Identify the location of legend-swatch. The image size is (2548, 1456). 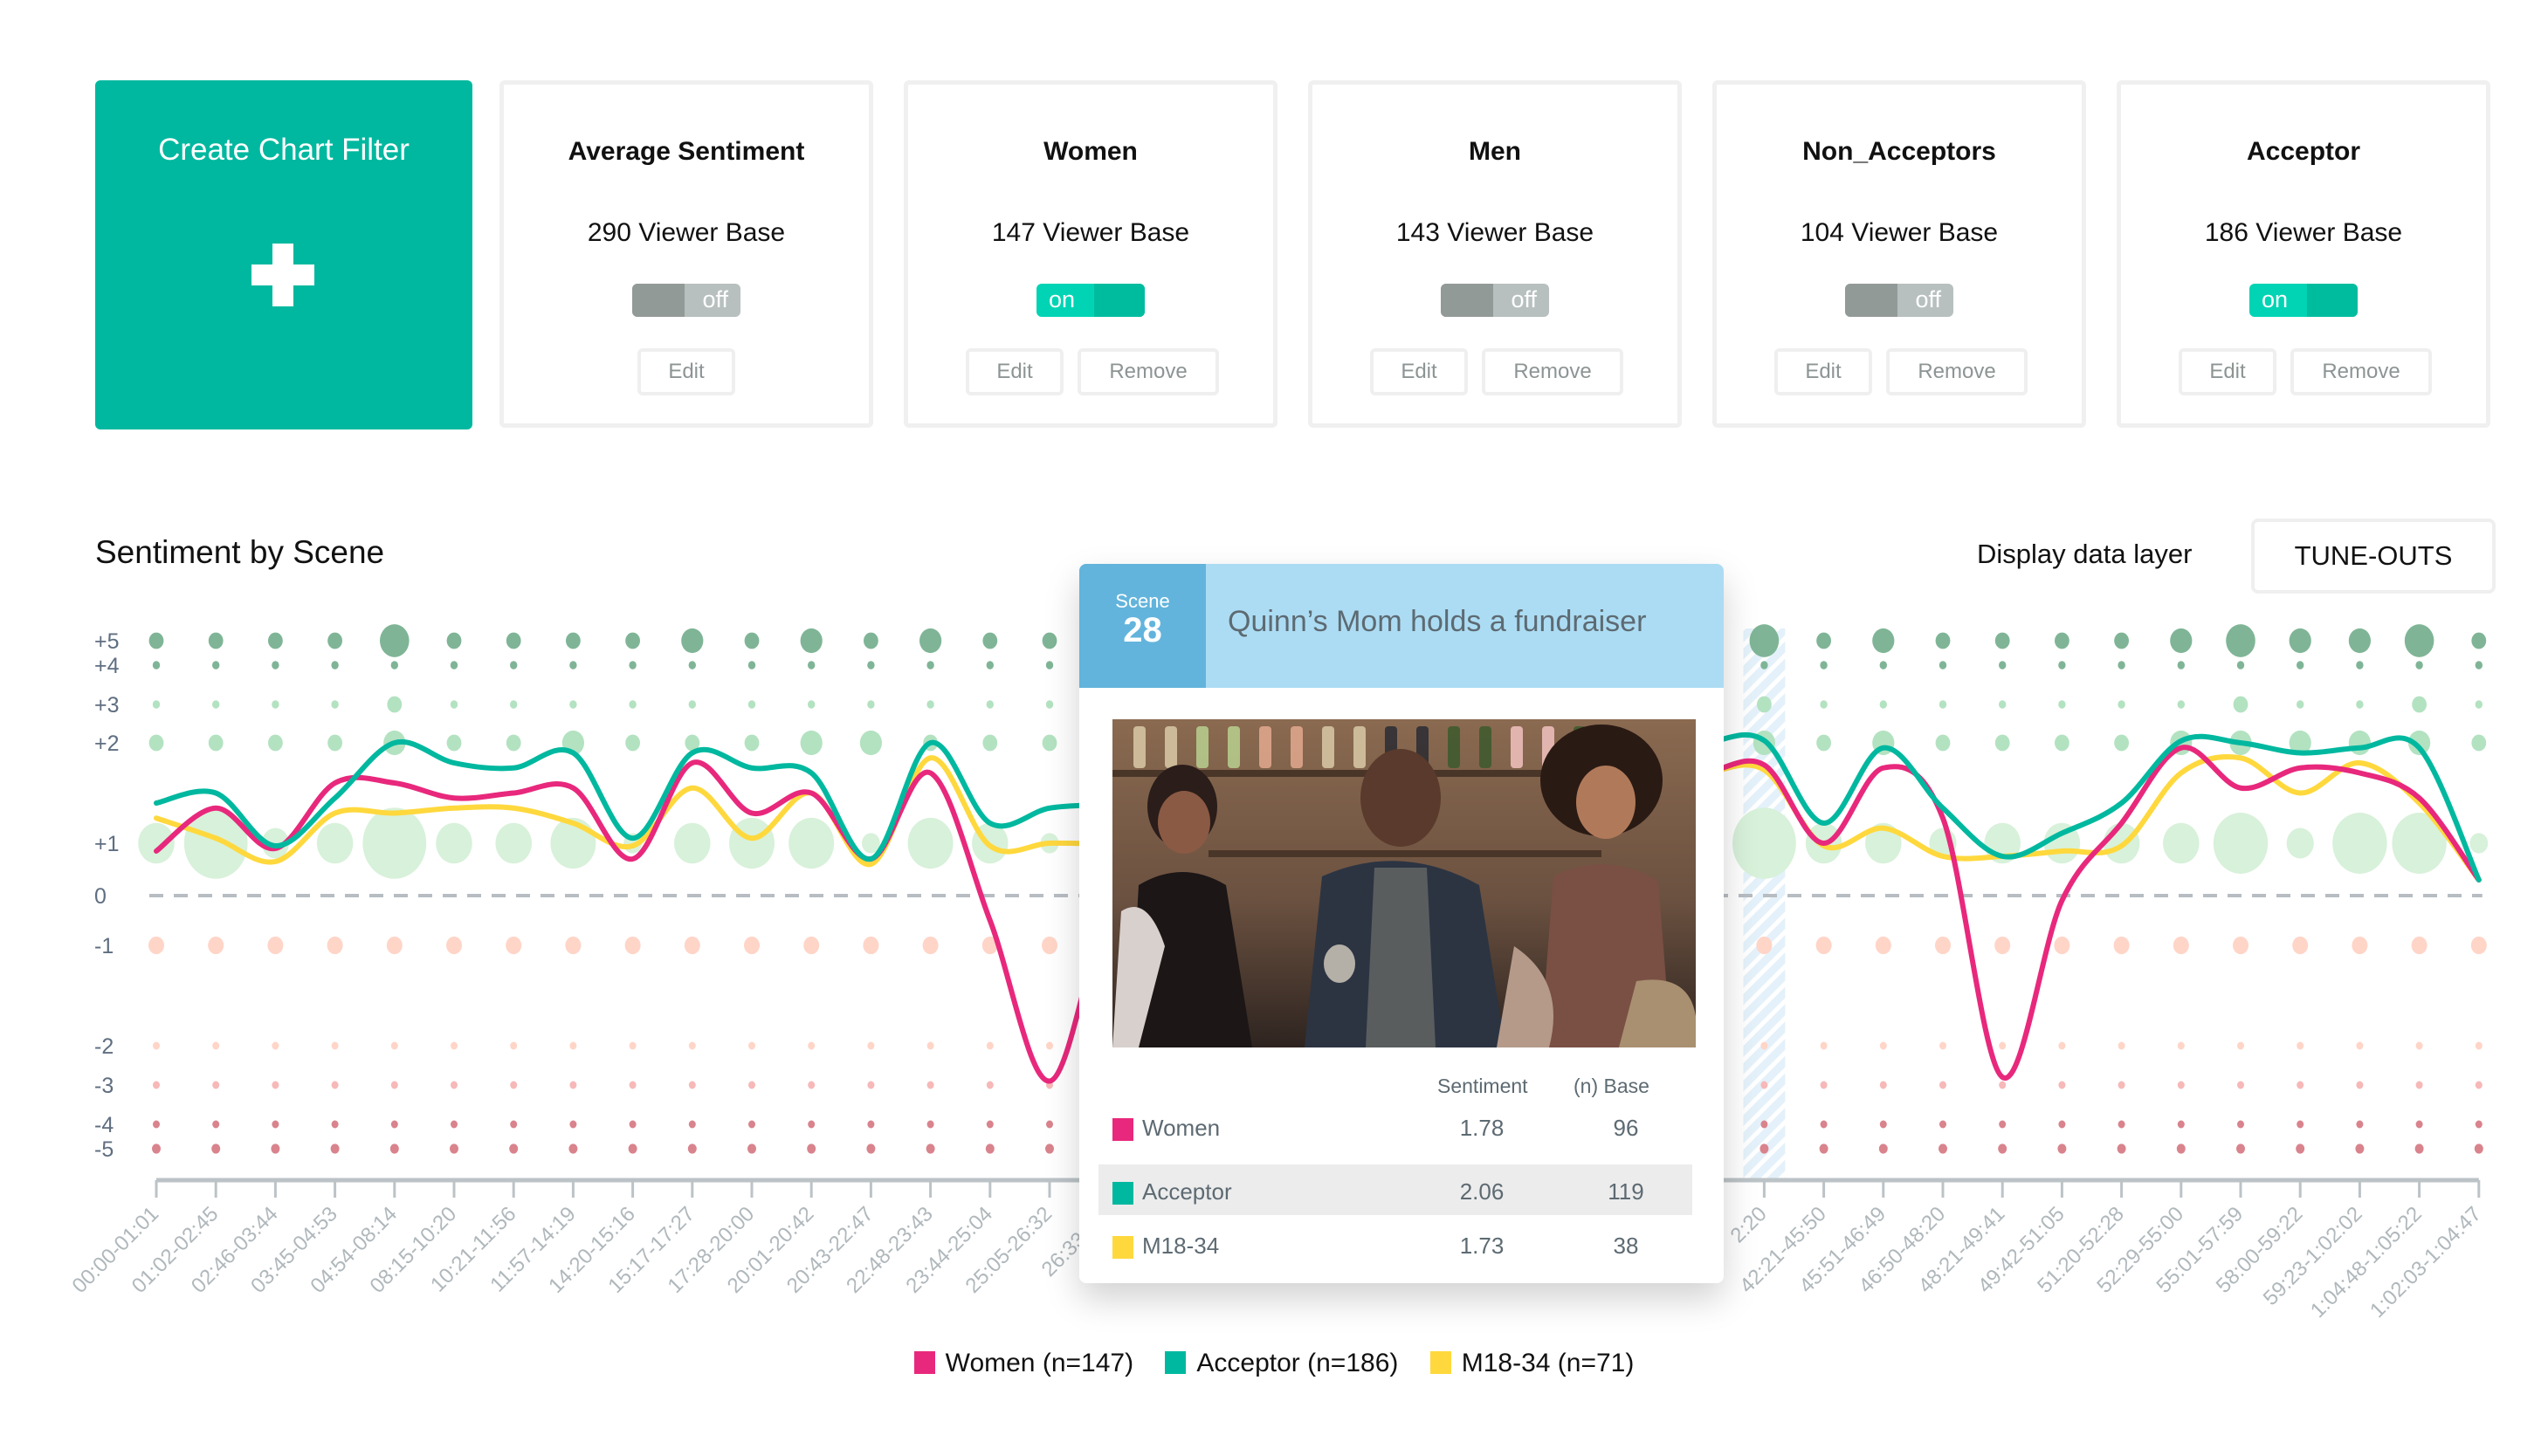
(1440, 1362).